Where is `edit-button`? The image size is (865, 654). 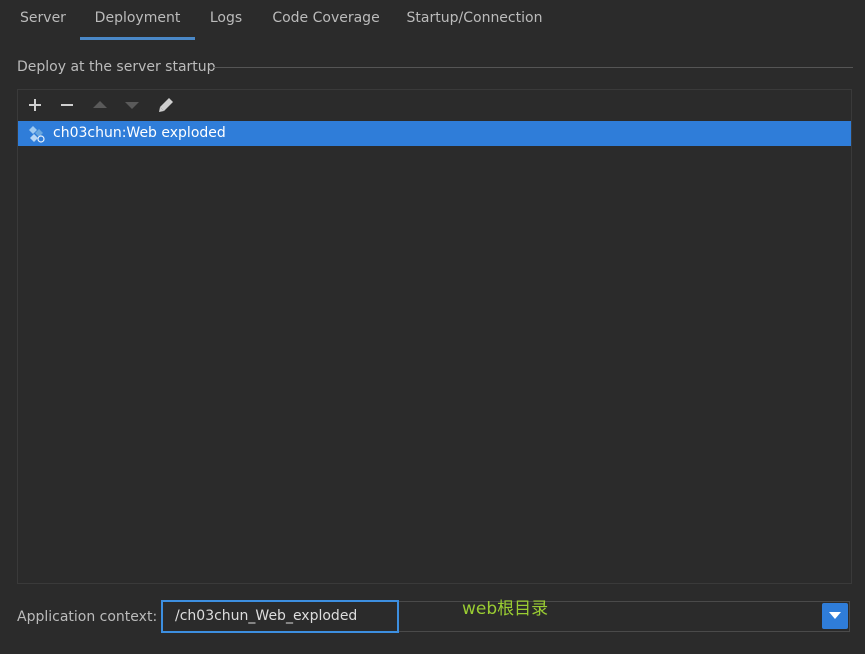 edit-button is located at coordinates (166, 105).